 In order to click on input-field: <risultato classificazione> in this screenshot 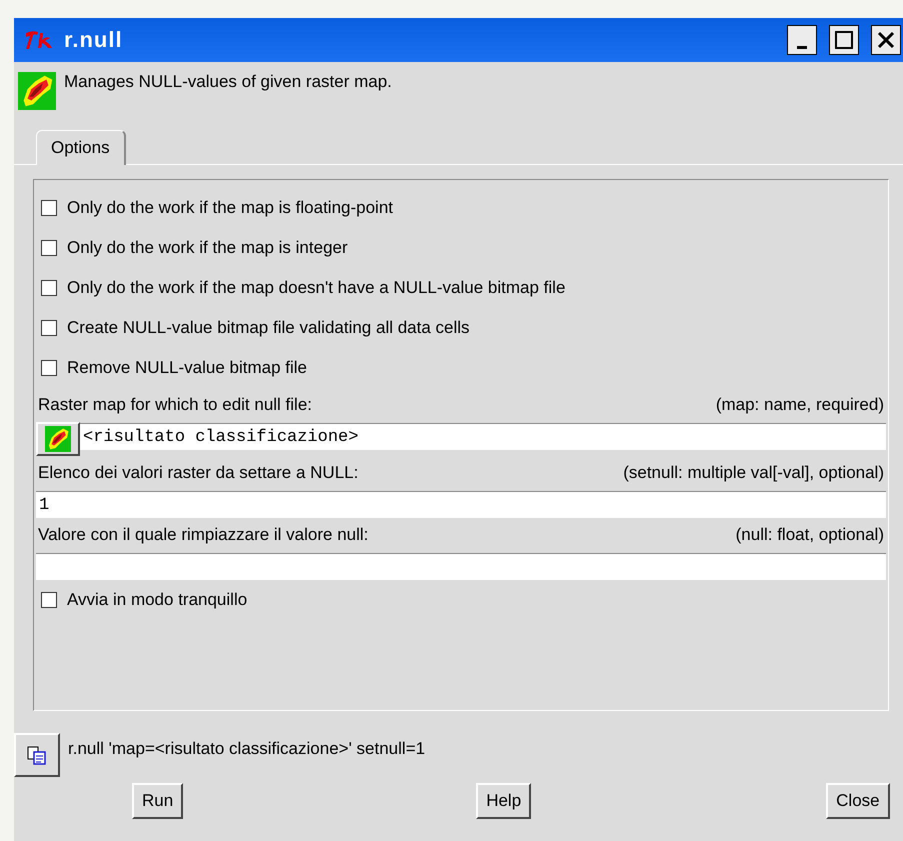, I will do `click(483, 436)`.